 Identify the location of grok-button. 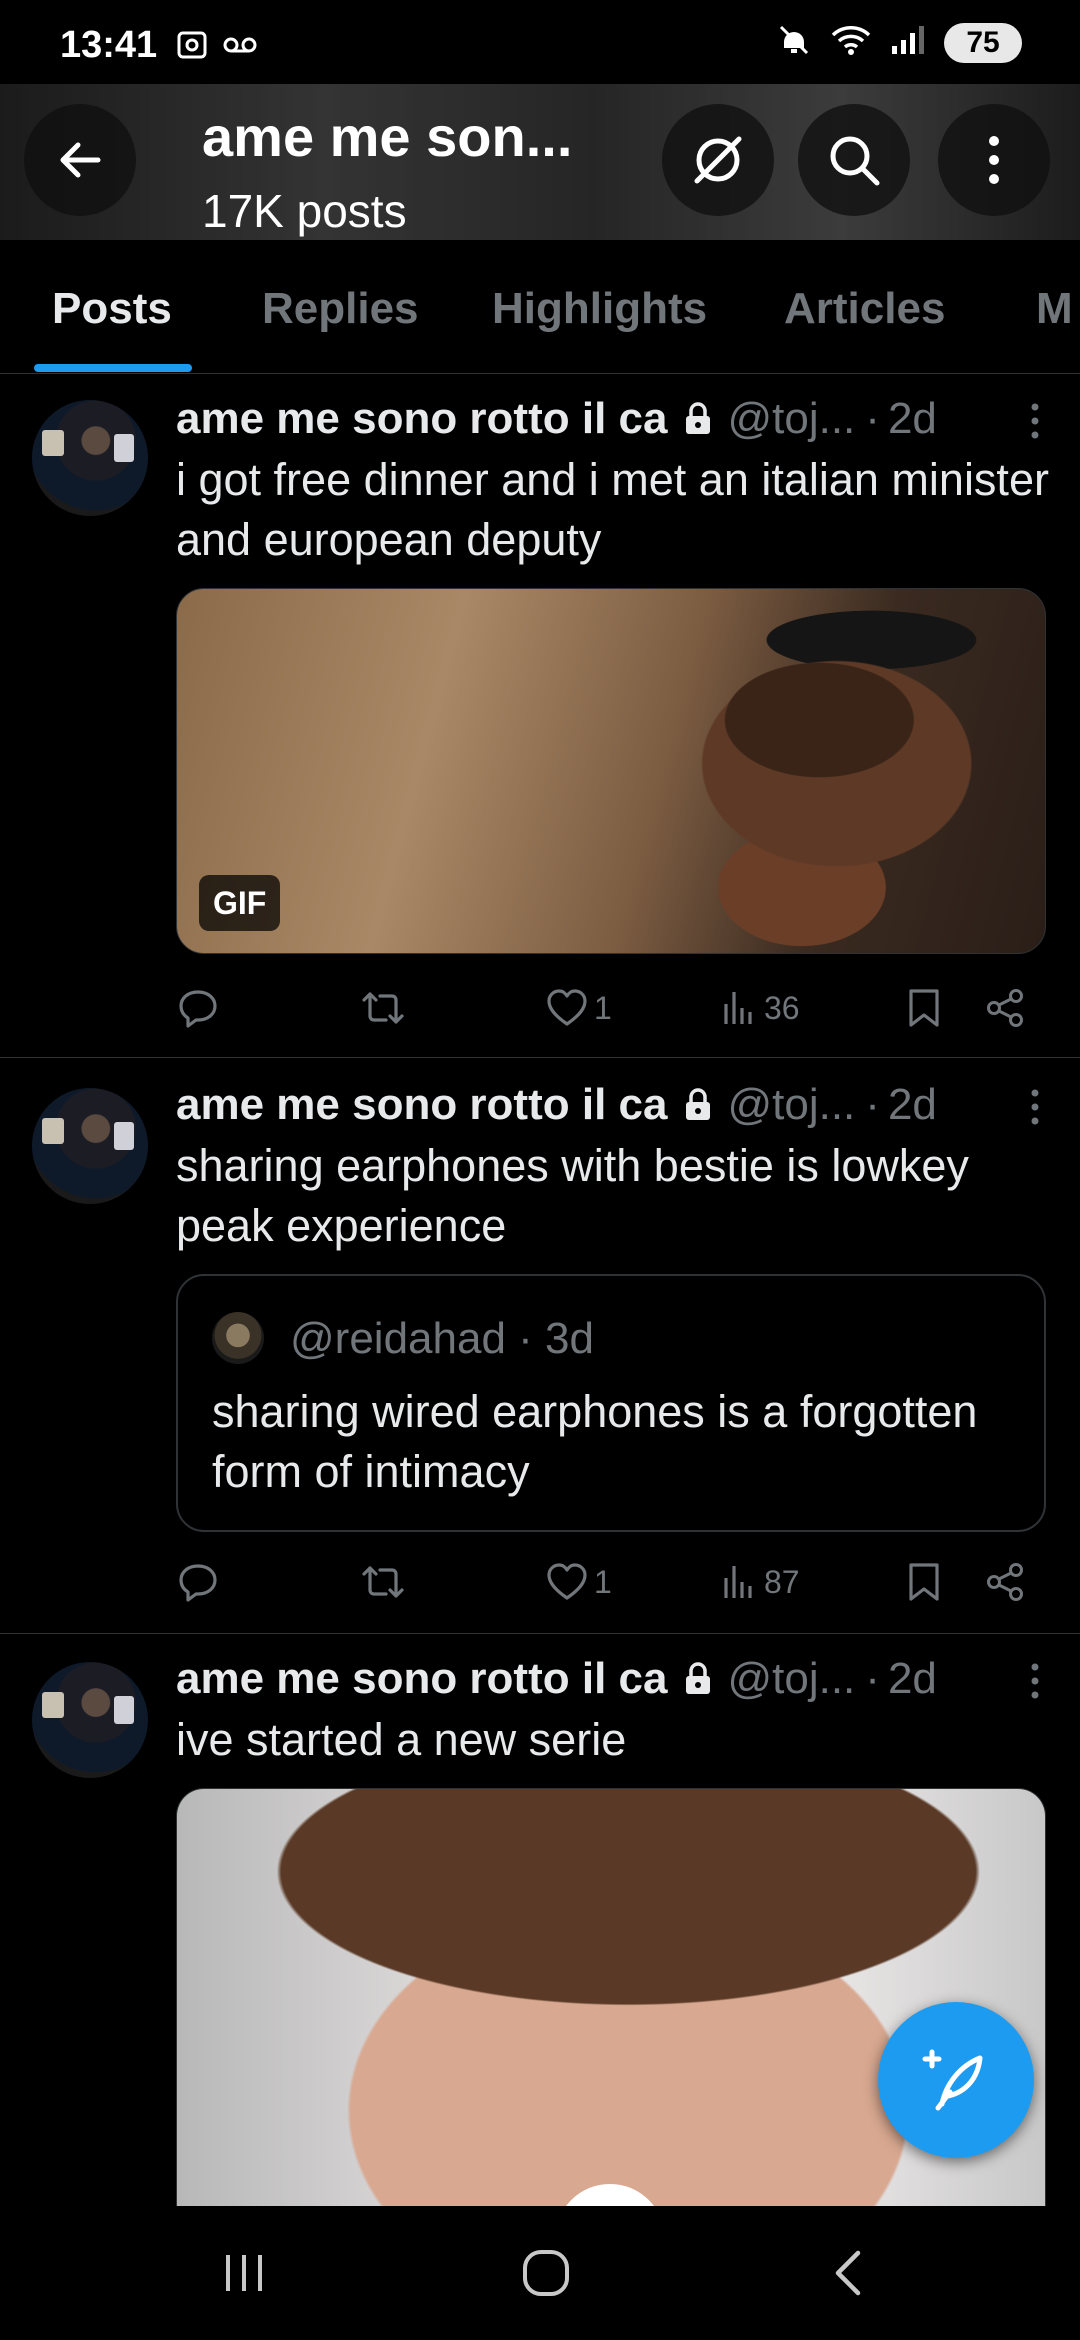
(718, 160).